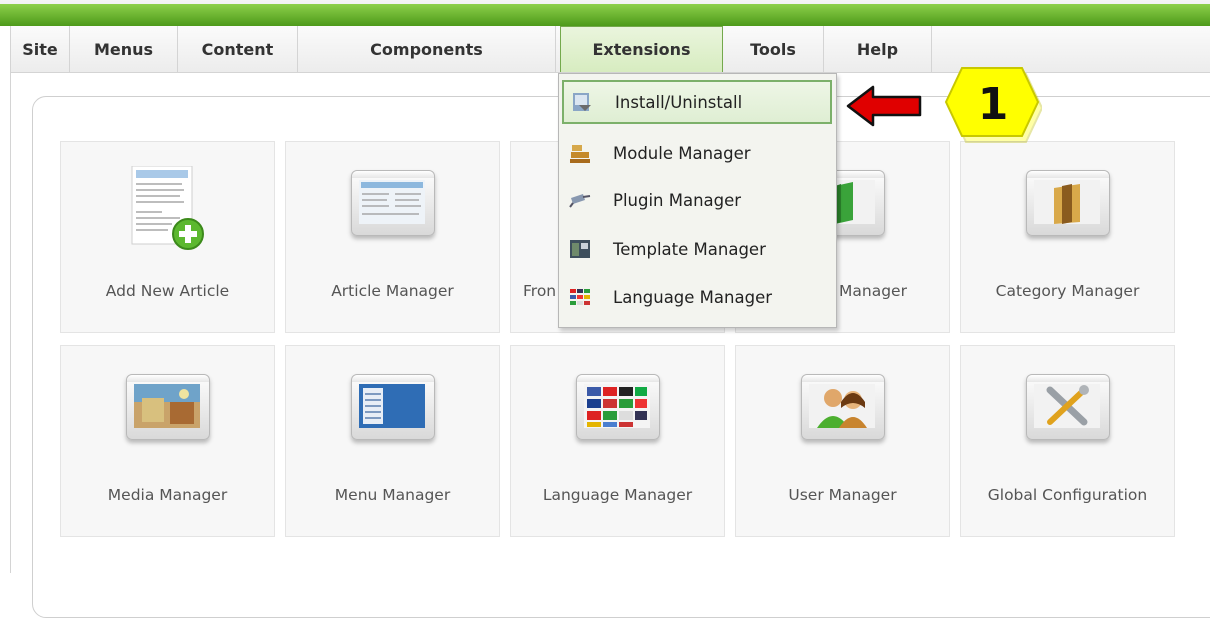  What do you see at coordinates (884, 106) in the screenshot?
I see `red-arrow-icon` at bounding box center [884, 106].